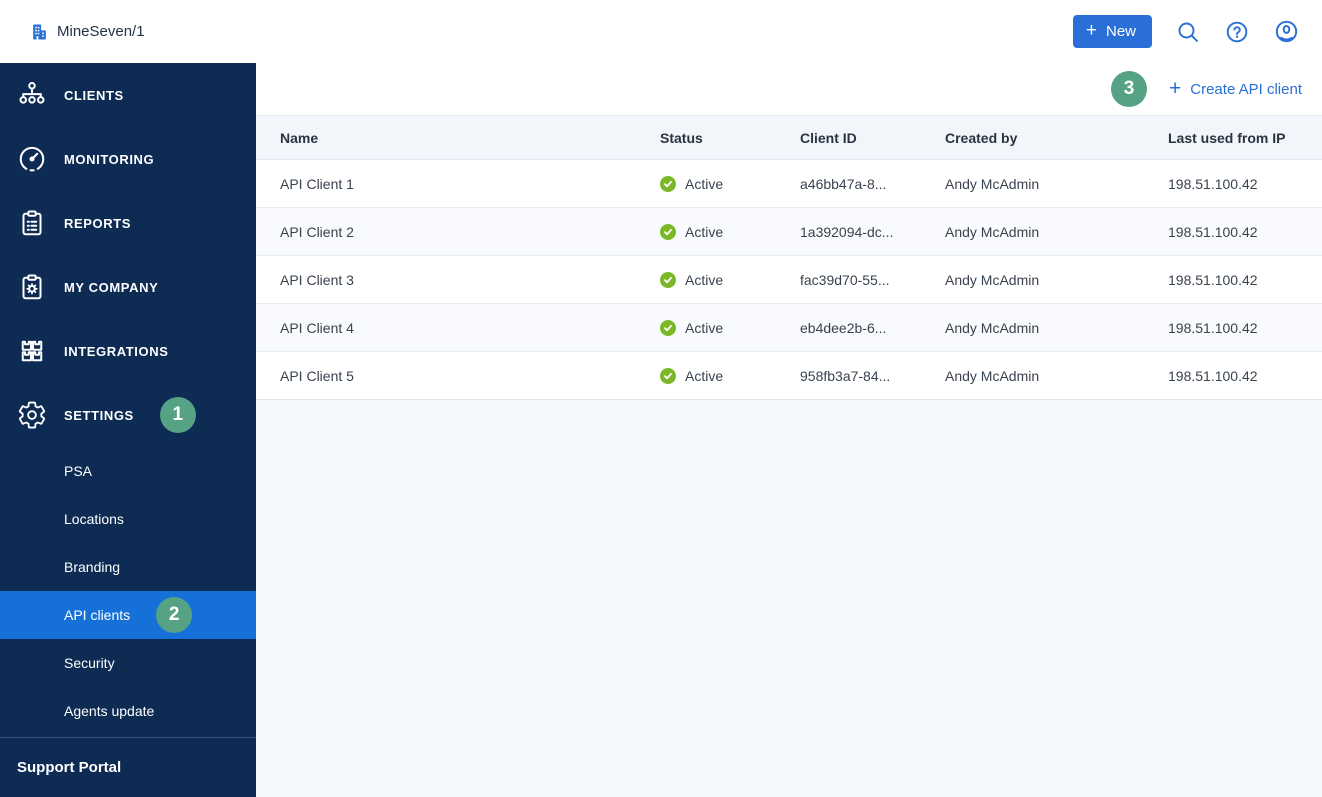  What do you see at coordinates (1188, 32) in the screenshot?
I see `search-icon` at bounding box center [1188, 32].